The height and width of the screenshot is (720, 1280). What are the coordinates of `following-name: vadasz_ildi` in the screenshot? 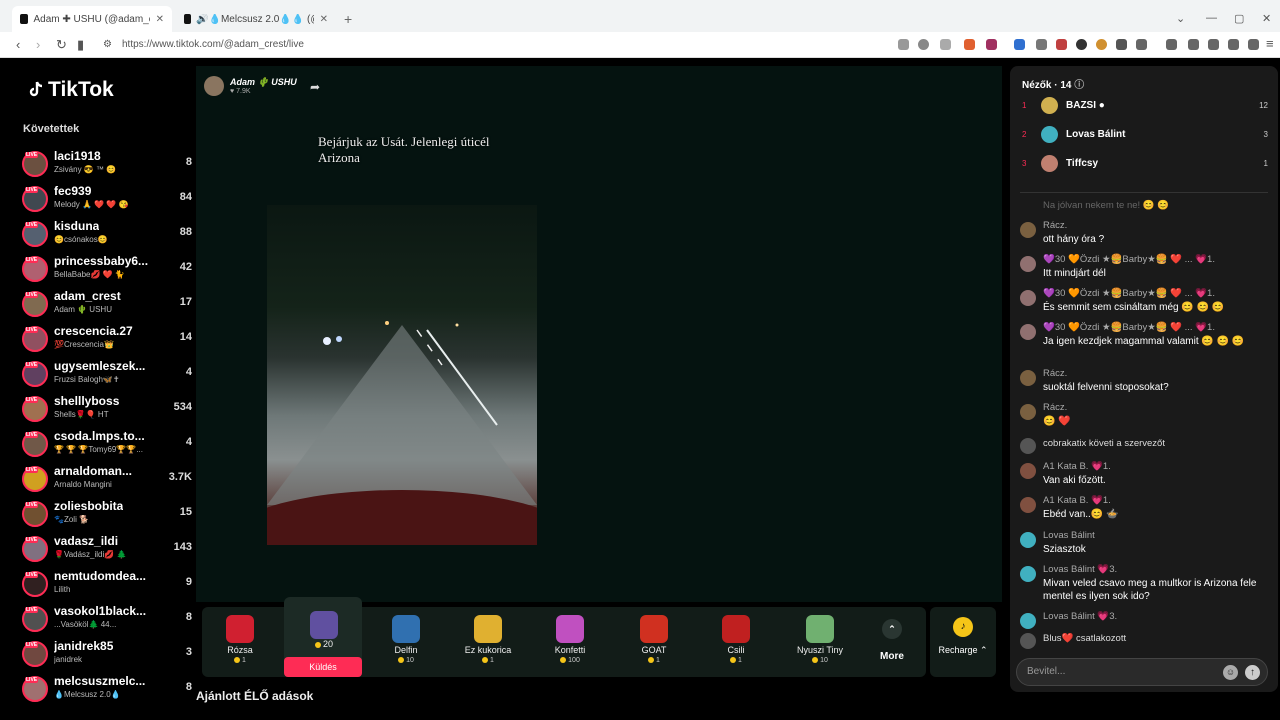 It's located at (86, 541).